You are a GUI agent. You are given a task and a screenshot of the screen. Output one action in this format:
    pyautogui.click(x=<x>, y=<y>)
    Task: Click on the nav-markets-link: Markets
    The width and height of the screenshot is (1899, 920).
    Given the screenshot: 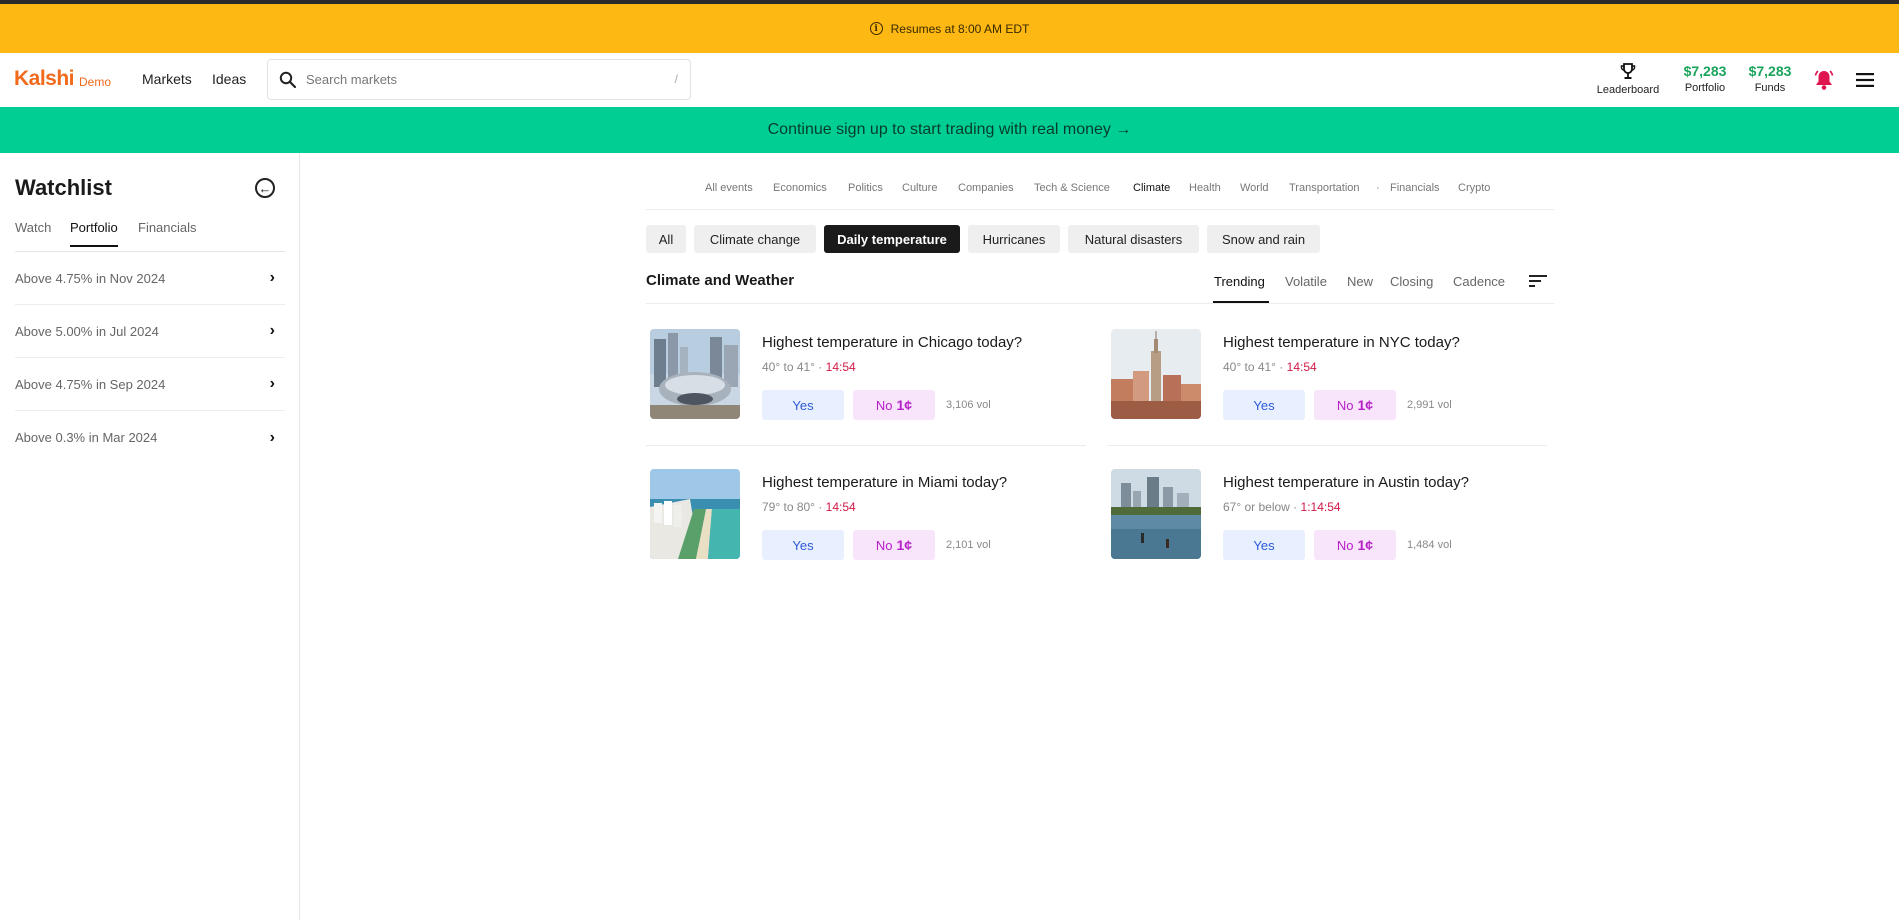 What is the action you would take?
    pyautogui.click(x=167, y=79)
    